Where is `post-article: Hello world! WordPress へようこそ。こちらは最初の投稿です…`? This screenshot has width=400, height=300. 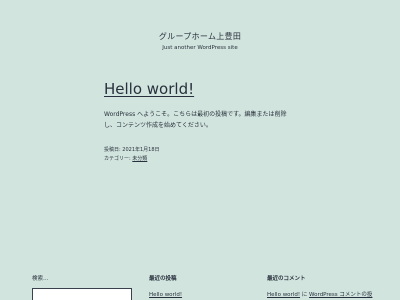
post-article: Hello world! WordPress へようこそ。こちらは最初の投稿です… is located at coordinates (204, 105).